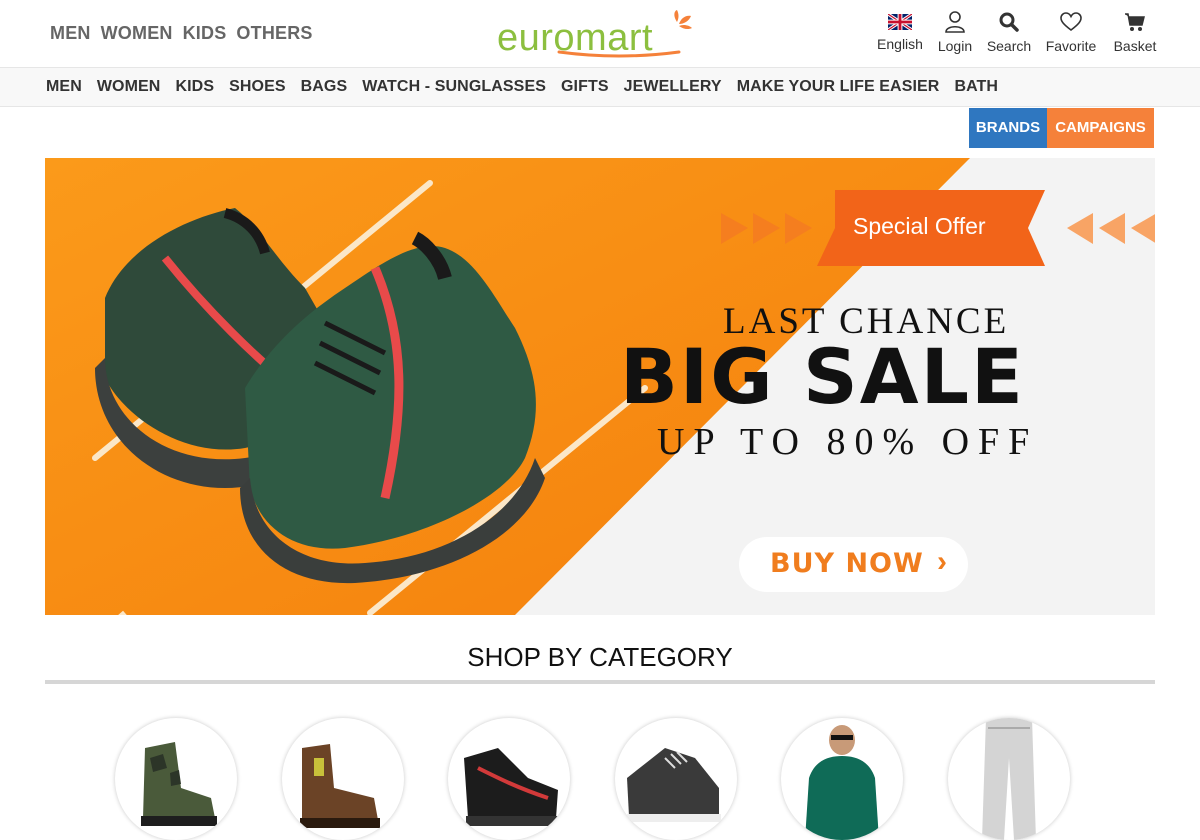 The height and width of the screenshot is (840, 1200). I want to click on user-tools: English Login Search Favorite Basket, so click(1018, 32).